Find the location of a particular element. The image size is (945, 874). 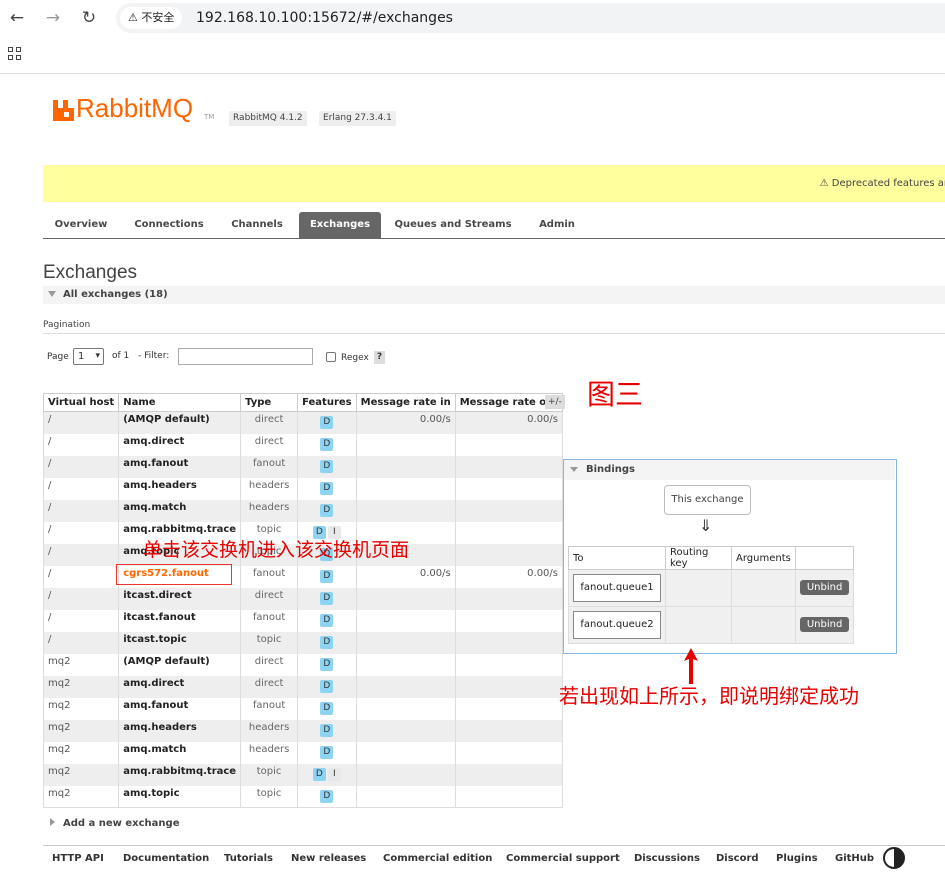

col-type: Type is located at coordinates (269, 402).